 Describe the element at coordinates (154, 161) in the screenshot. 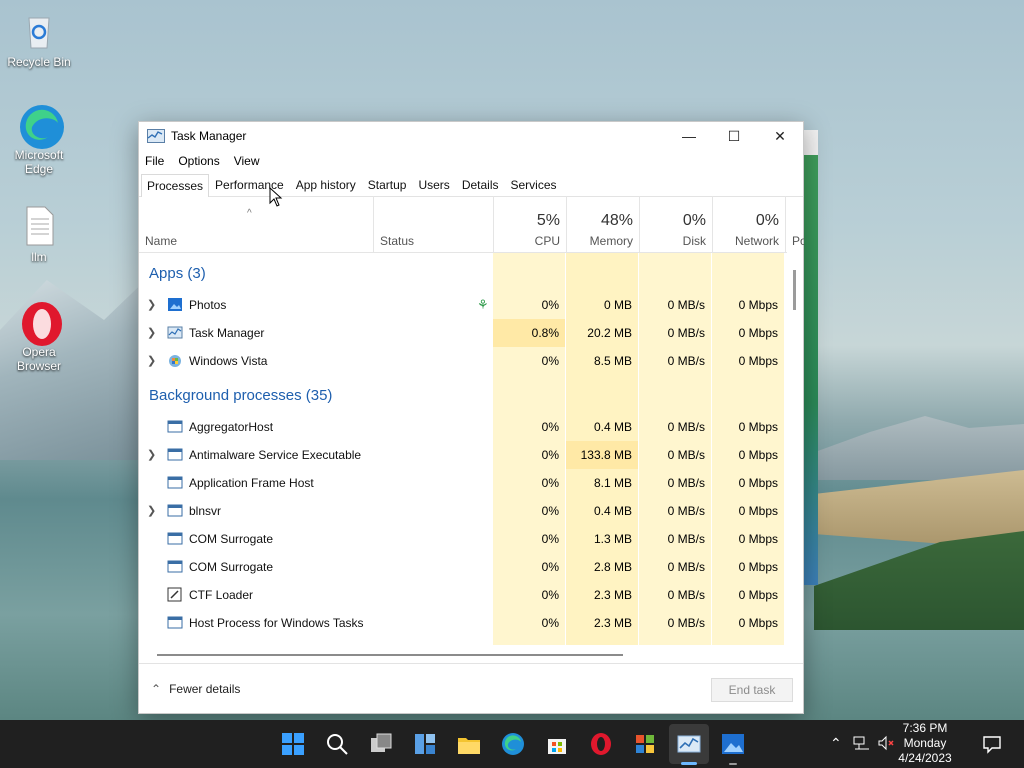

I see `menu-file: File` at that location.